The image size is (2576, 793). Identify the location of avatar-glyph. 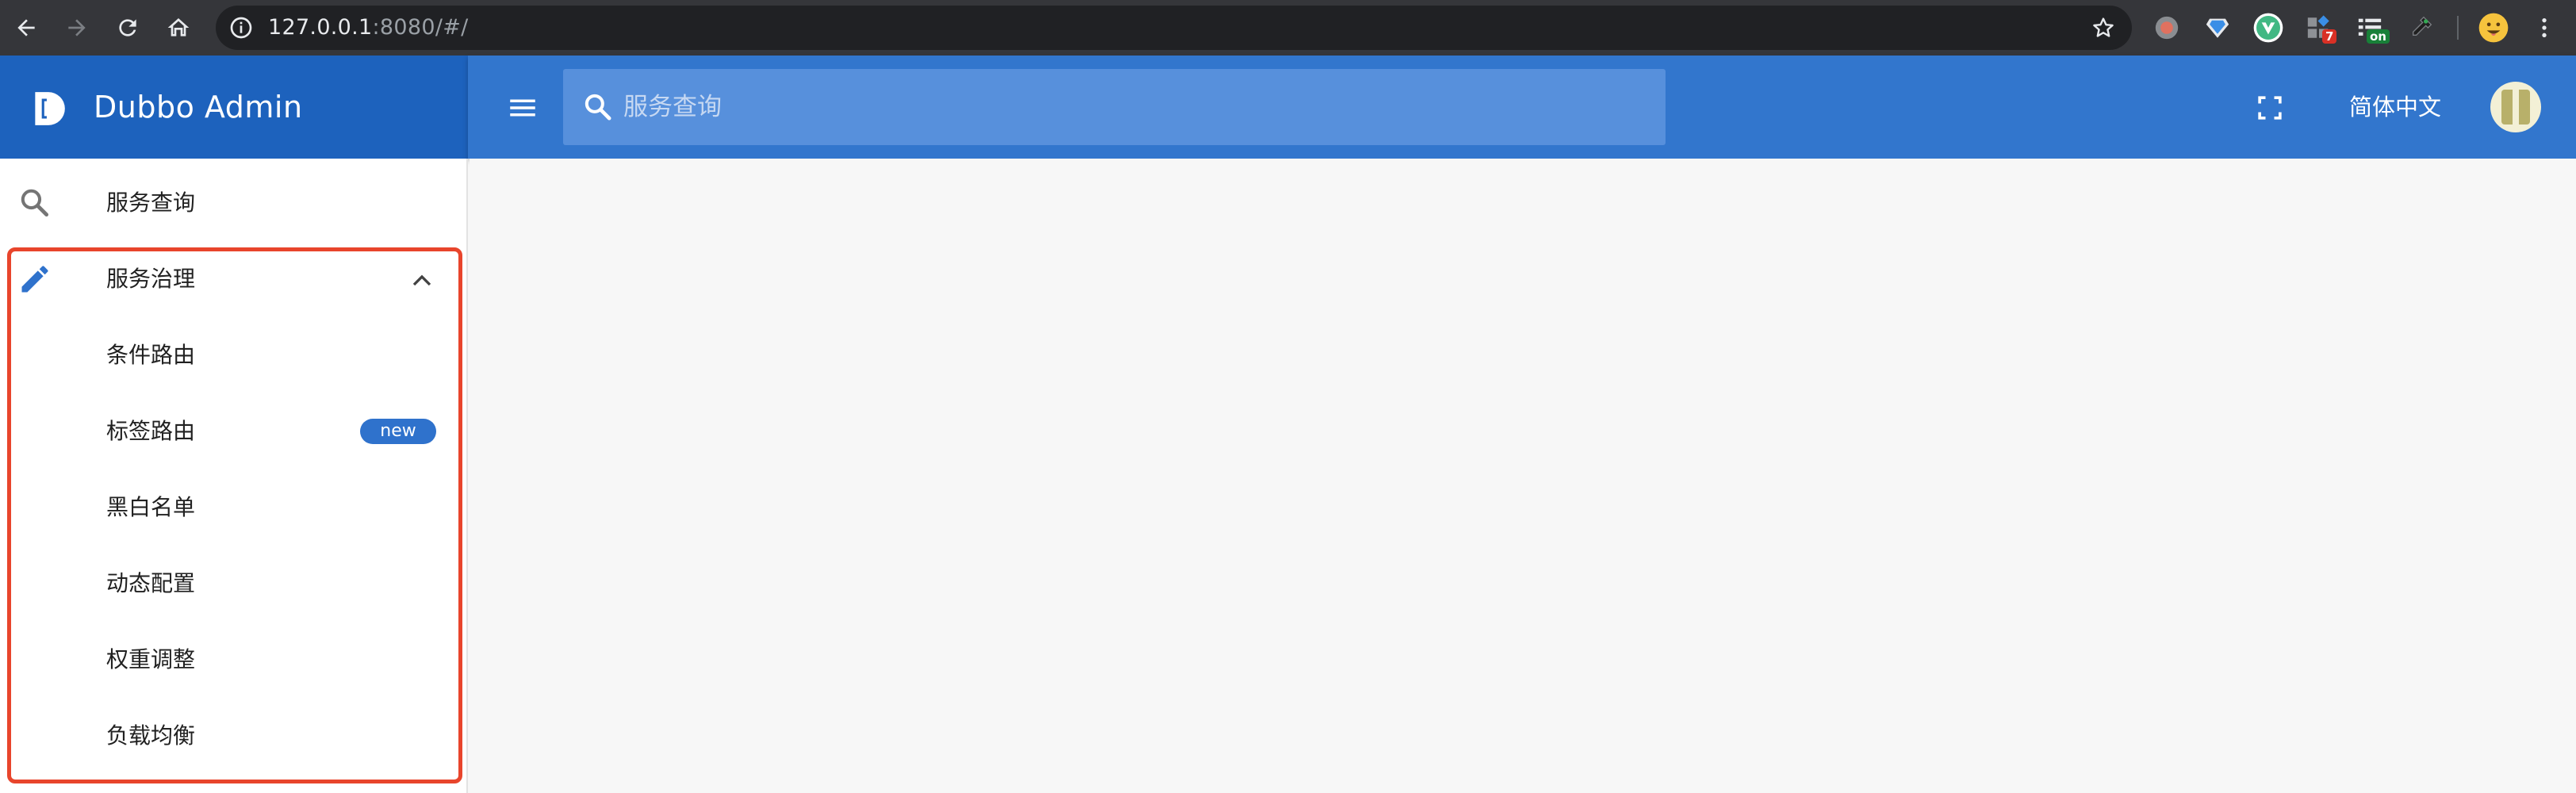
(2515, 108).